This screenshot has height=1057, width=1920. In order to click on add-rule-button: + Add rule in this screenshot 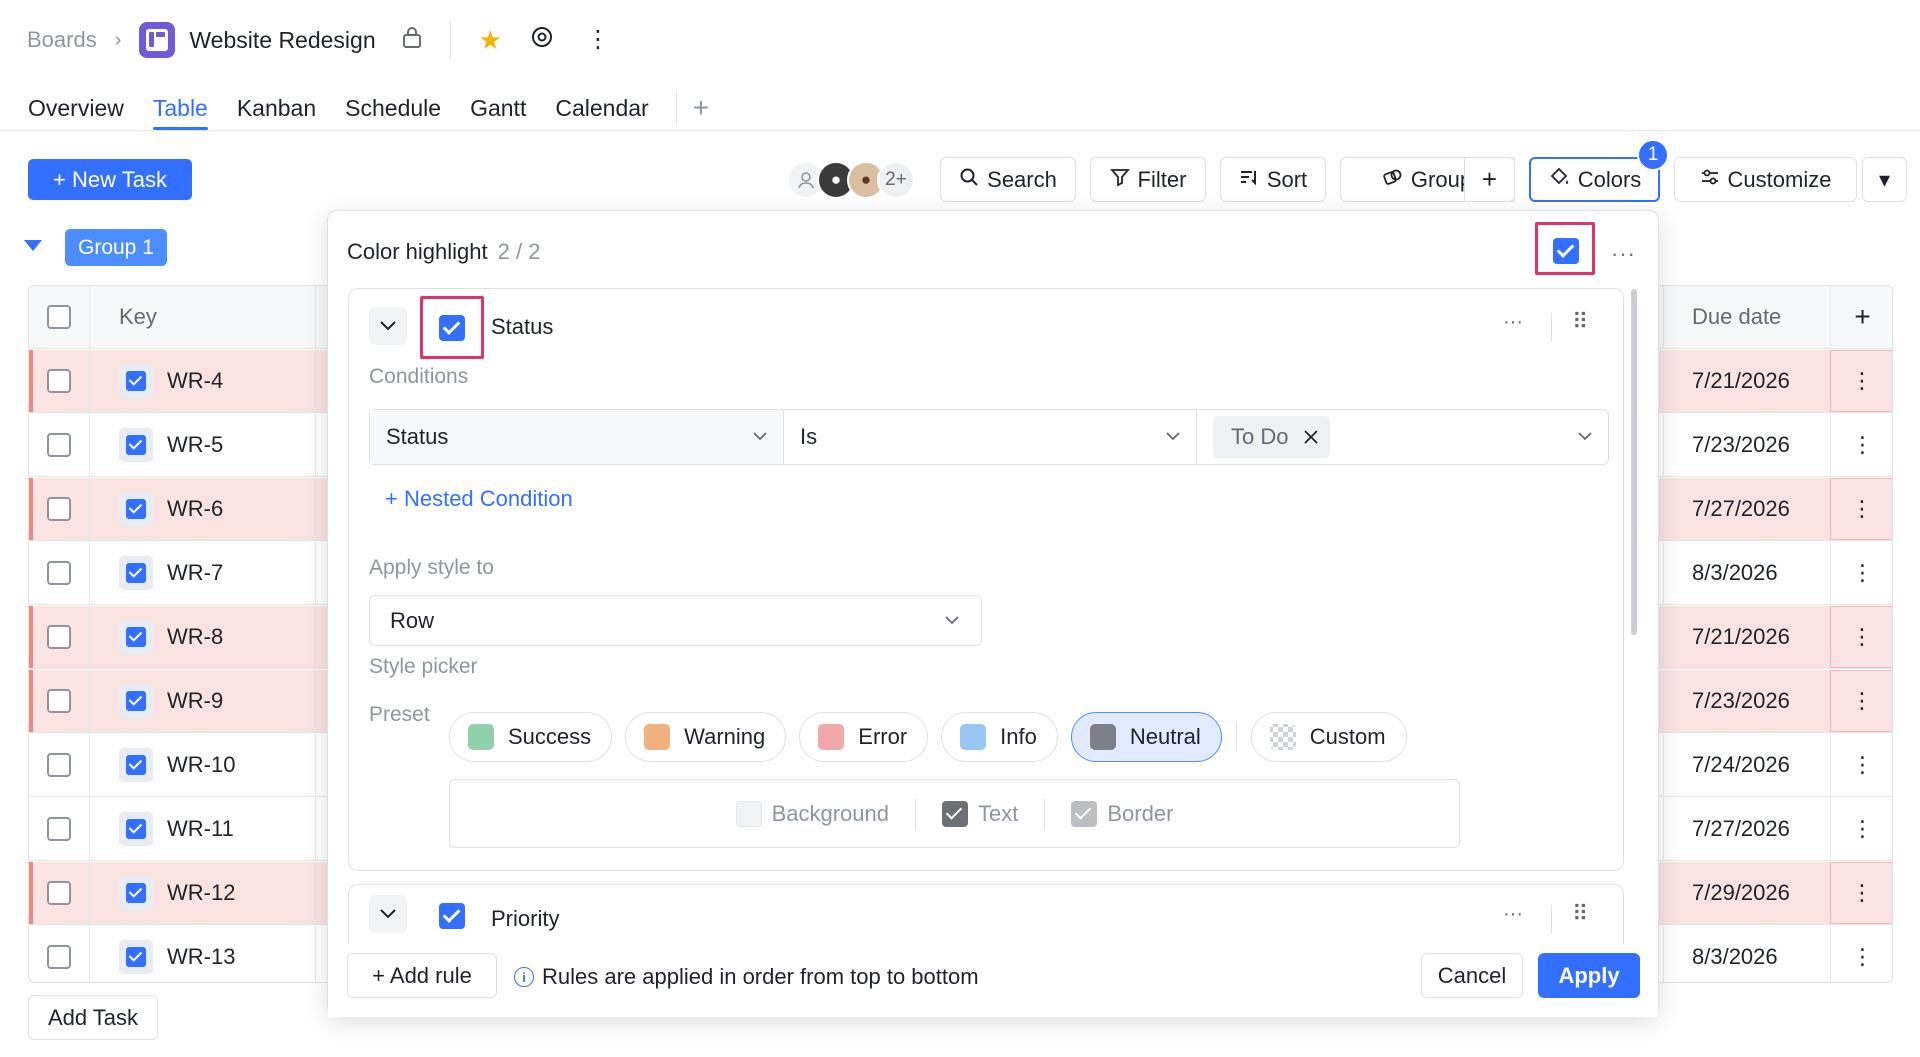, I will do `click(422, 975)`.